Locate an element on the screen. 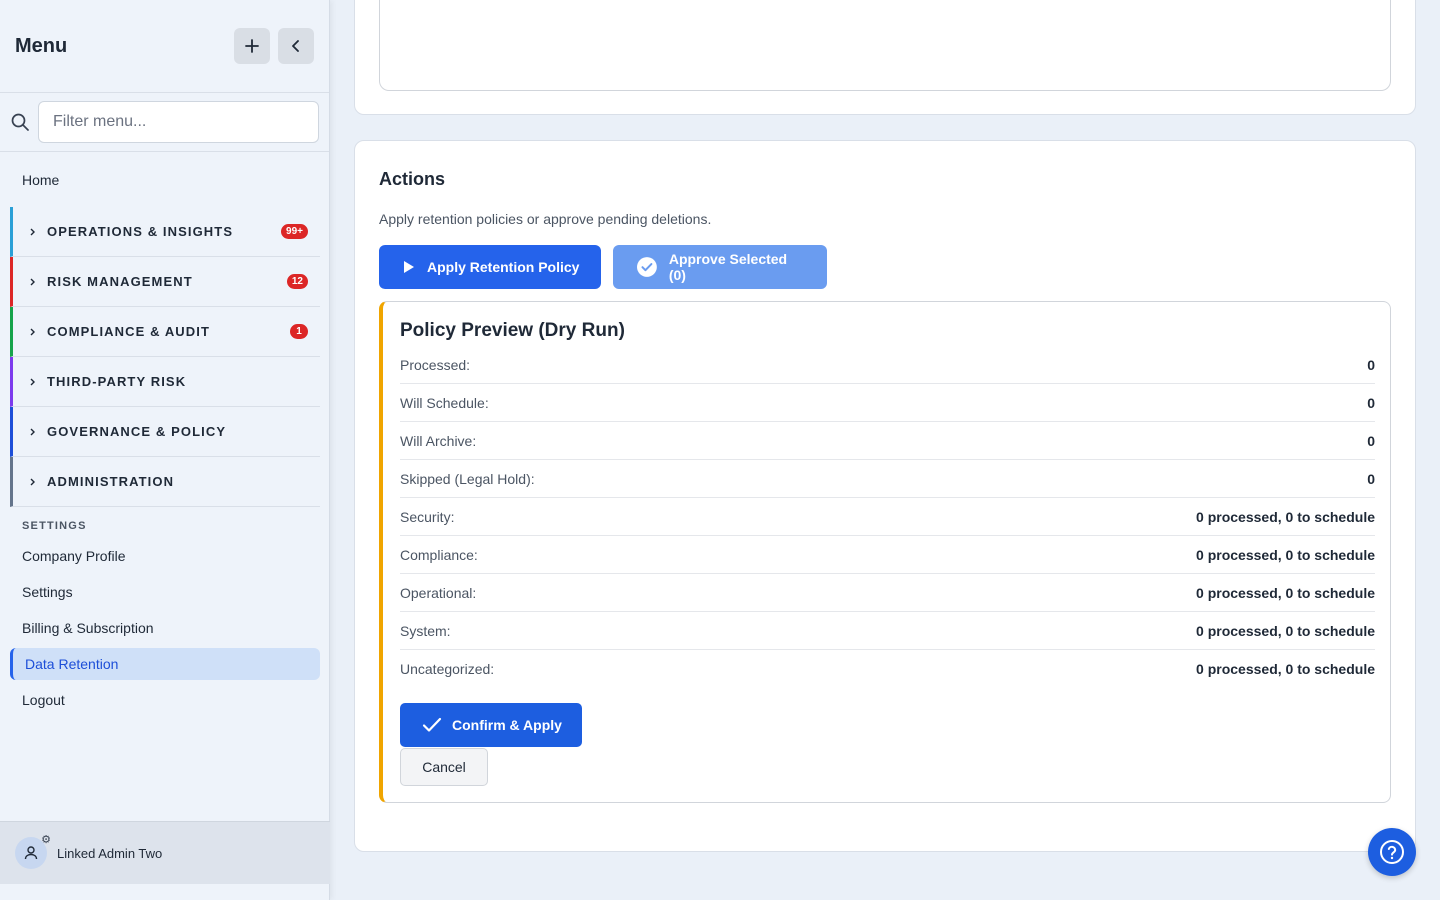  avatar: ⚙ is located at coordinates (33, 851).